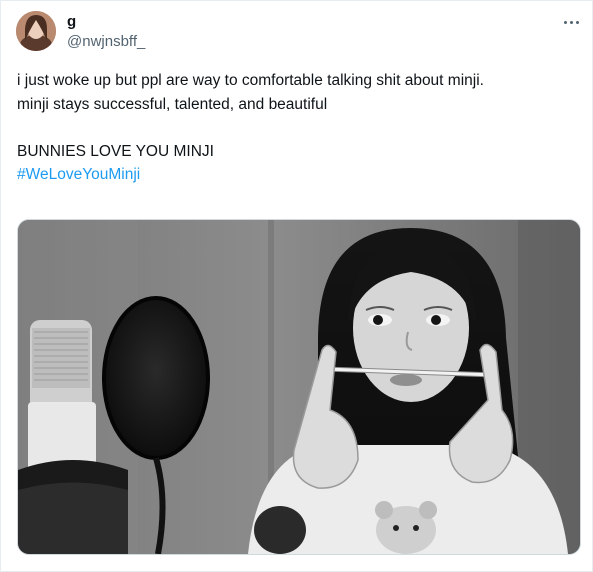 This screenshot has height=572, width=593. I want to click on more-options-button, so click(571, 22).